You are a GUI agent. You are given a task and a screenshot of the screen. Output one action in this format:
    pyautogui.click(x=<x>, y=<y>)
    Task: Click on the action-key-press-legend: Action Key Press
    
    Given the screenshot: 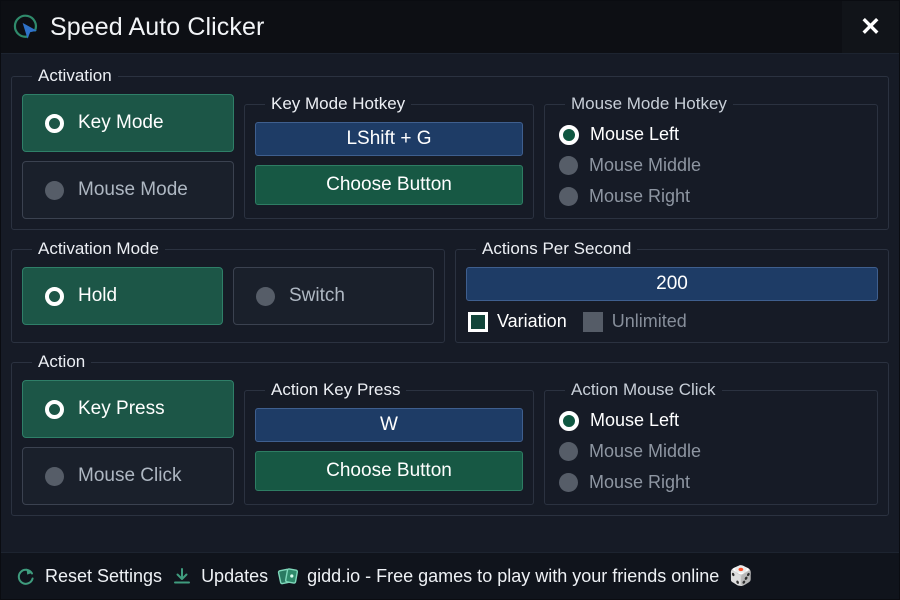 What is the action you would take?
    pyautogui.click(x=336, y=389)
    